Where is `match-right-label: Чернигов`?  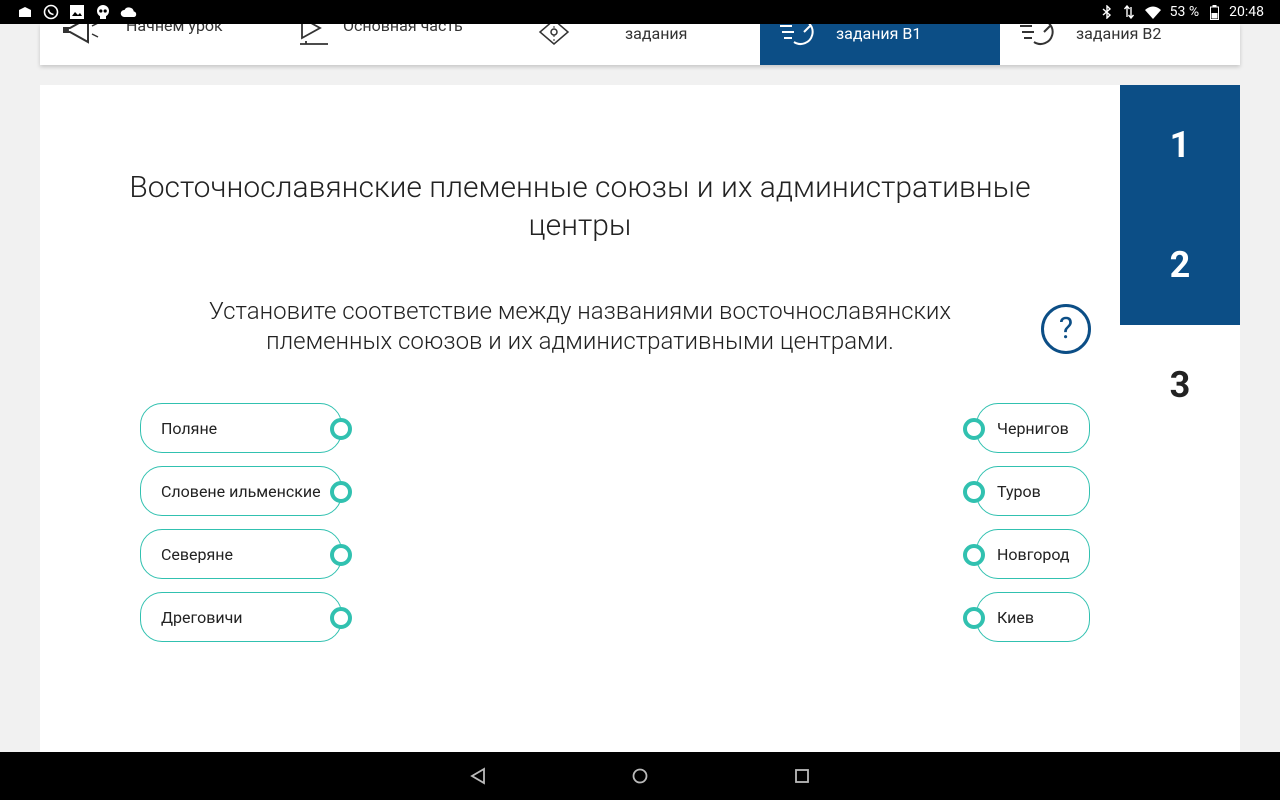
match-right-label: Чернигов is located at coordinates (1033, 428).